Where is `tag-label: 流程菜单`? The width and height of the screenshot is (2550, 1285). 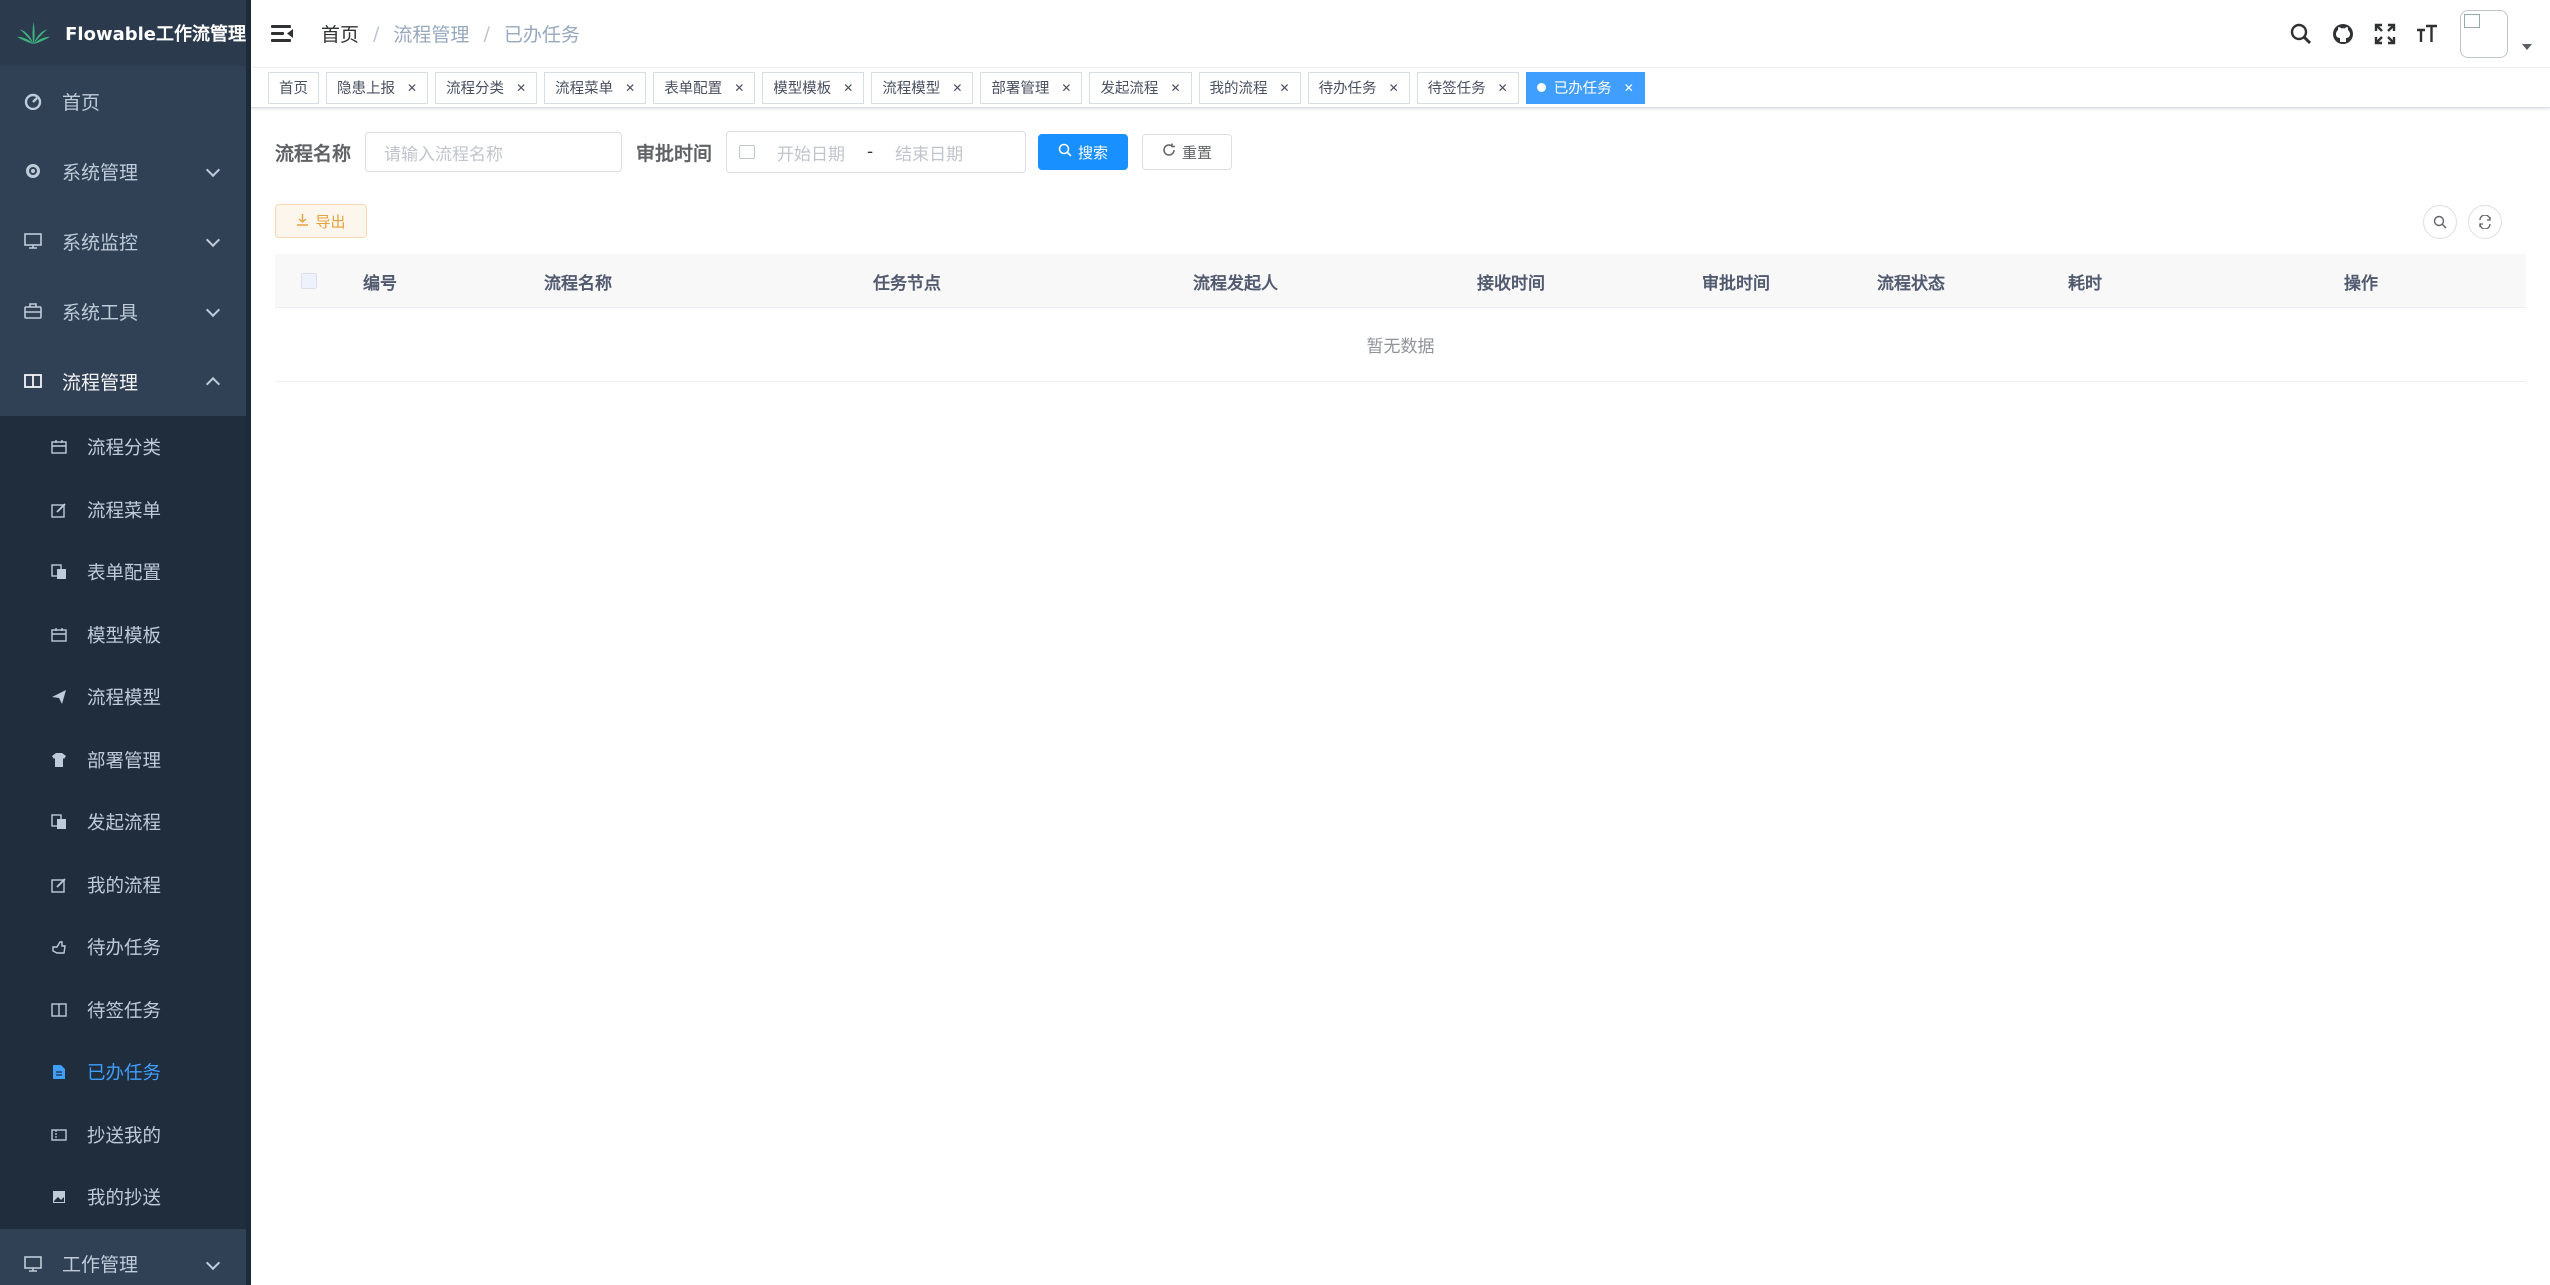 tag-label: 流程菜单 is located at coordinates (584, 89).